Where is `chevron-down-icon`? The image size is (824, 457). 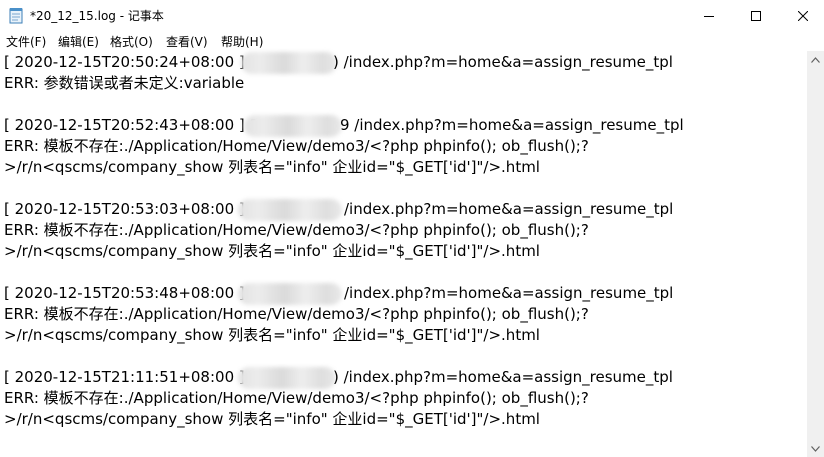
chevron-down-icon is located at coordinates (815, 448).